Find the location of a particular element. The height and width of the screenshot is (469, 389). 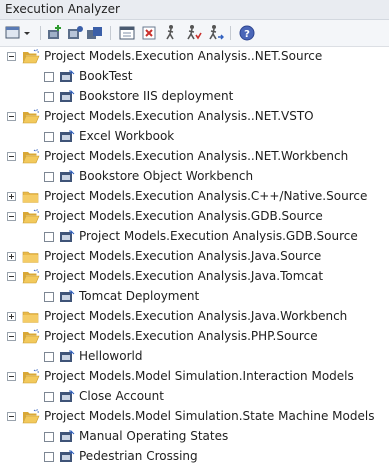

copy-script-icon is located at coordinates (95, 33).